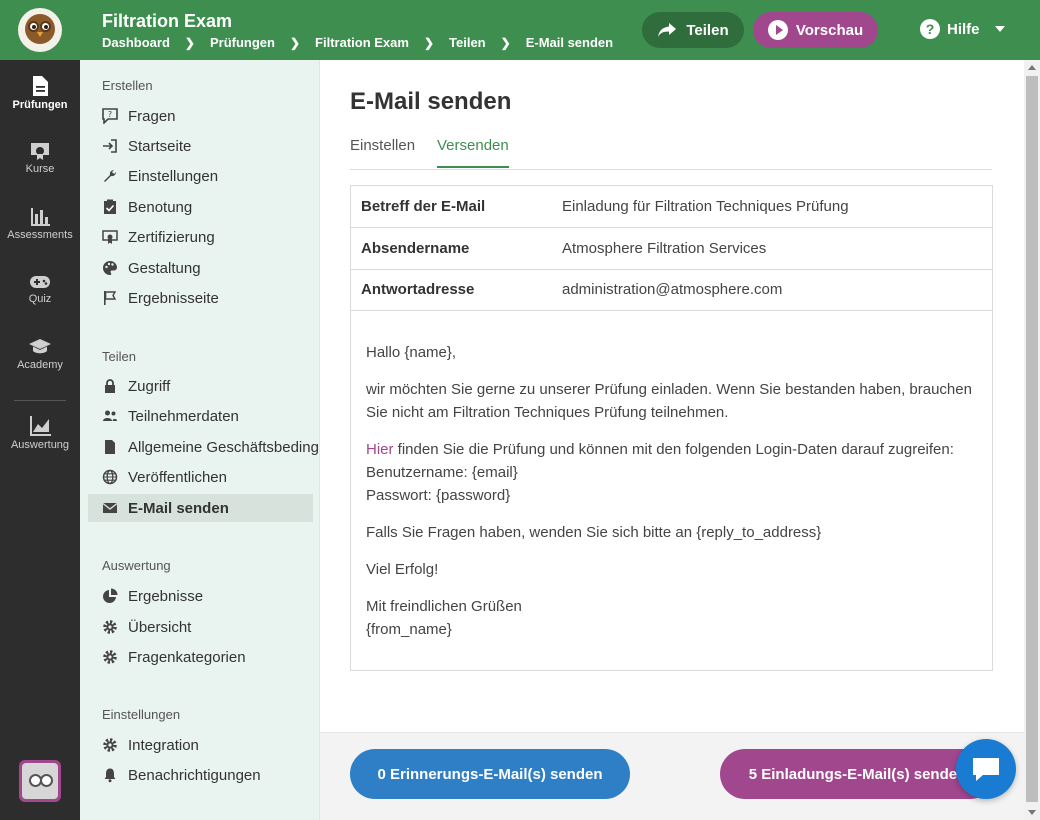 The height and width of the screenshot is (820, 1040). What do you see at coordinates (40, 86) in the screenshot?
I see `document-icon` at bounding box center [40, 86].